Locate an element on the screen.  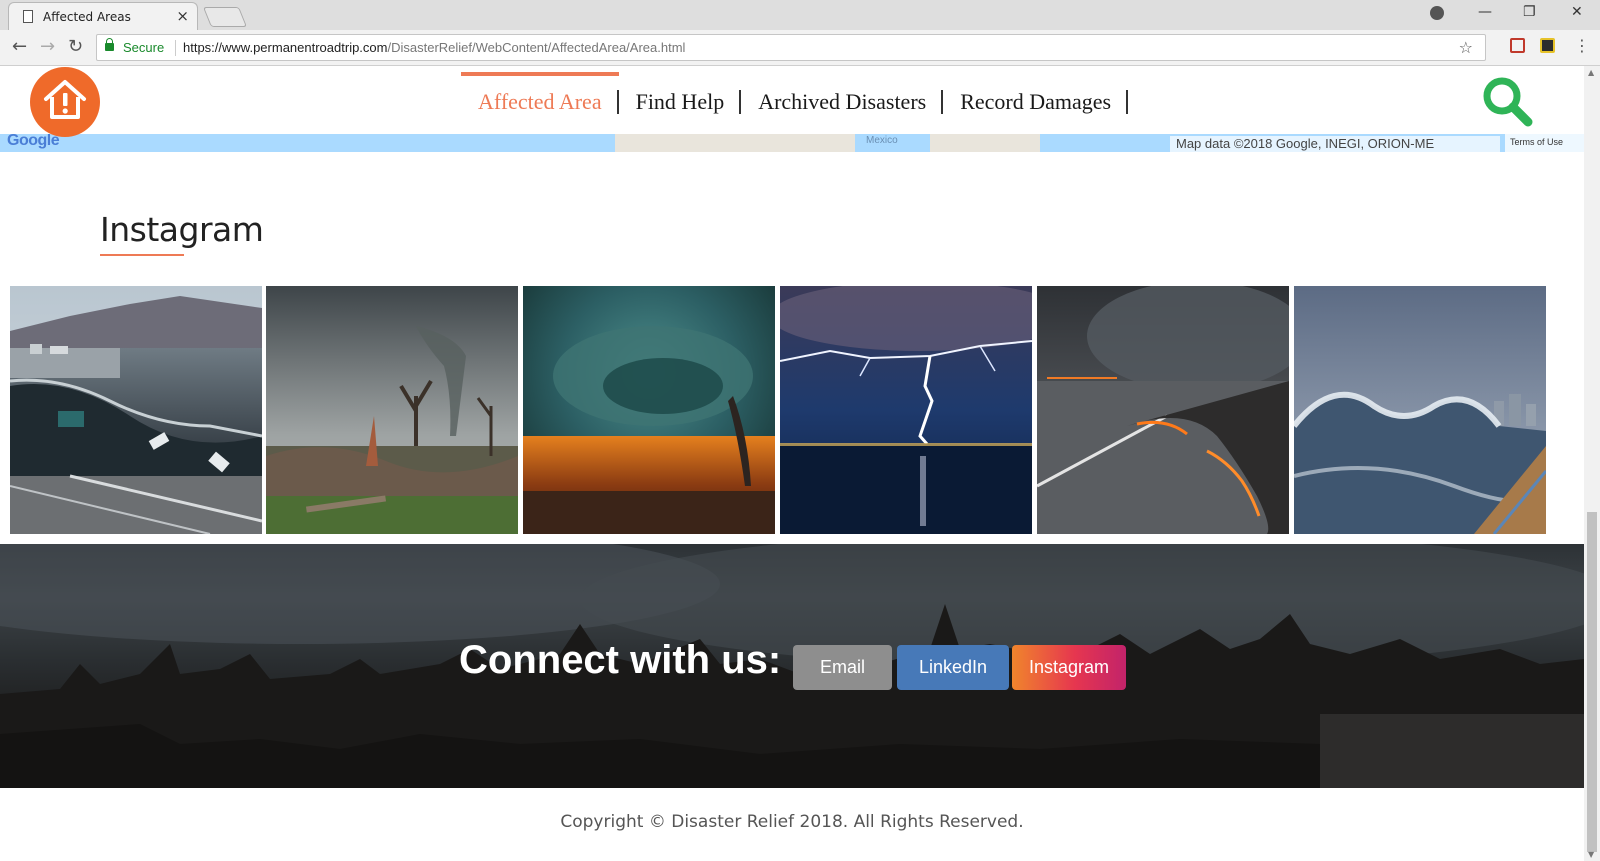
site-logo is located at coordinates (65, 102).